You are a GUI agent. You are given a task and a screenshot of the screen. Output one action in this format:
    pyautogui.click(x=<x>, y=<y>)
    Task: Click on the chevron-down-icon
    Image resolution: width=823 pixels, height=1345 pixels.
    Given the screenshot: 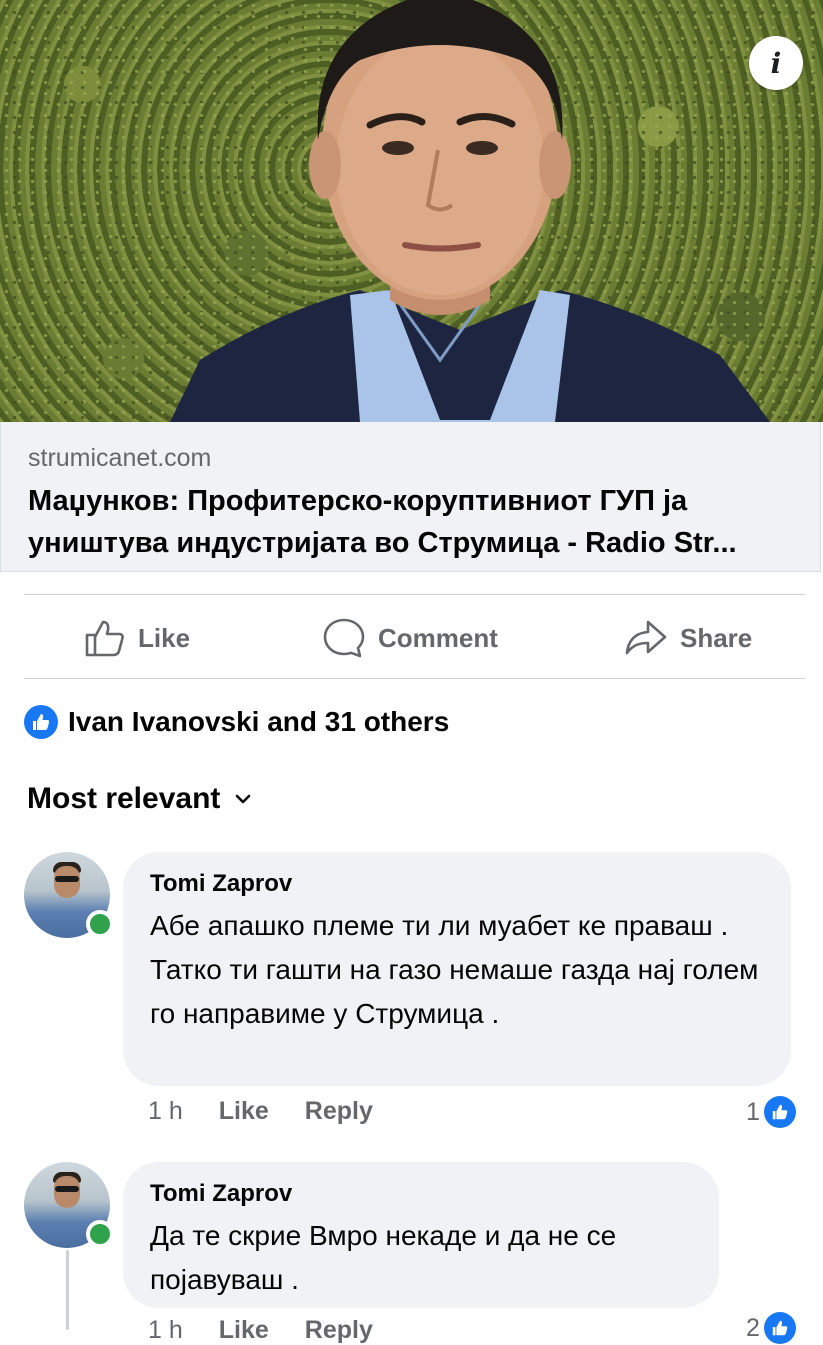 What is the action you would take?
    pyautogui.click(x=243, y=799)
    